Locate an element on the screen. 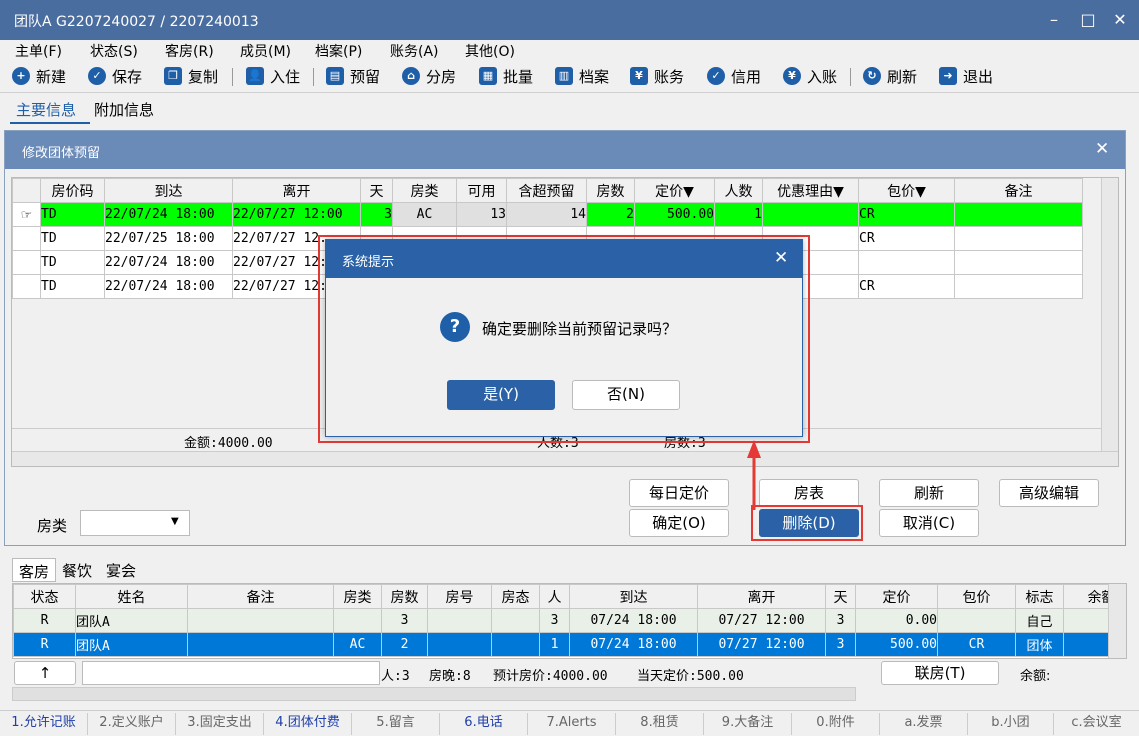 The height and width of the screenshot is (736, 1139). status-allow-charge: 1.允许记账 is located at coordinates (44, 724).